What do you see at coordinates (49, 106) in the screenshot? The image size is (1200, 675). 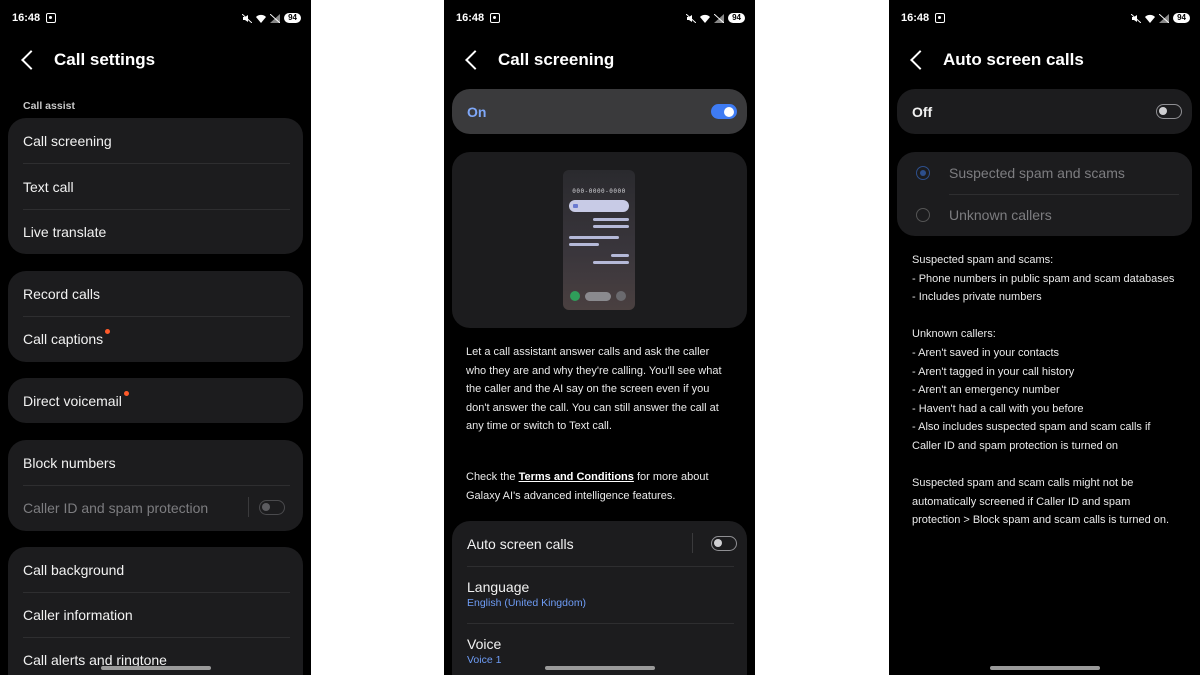 I see `section-label: Call assist` at bounding box center [49, 106].